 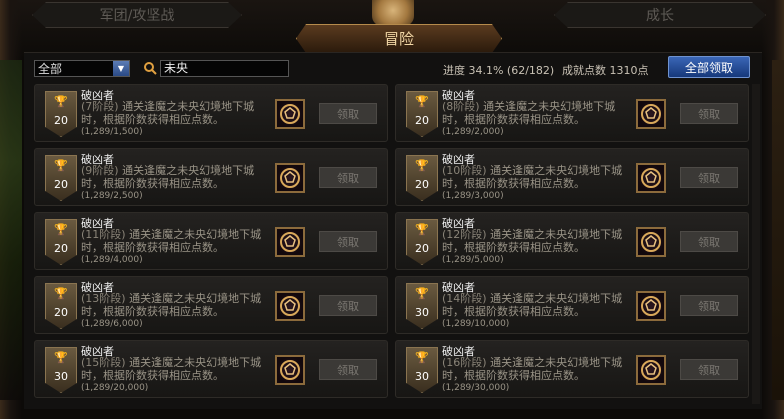 I want to click on achievement-description: (8阶段) 通关逢魔之未央幻境地下城时，根据阶数获得相应点数。, so click(x=537, y=113).